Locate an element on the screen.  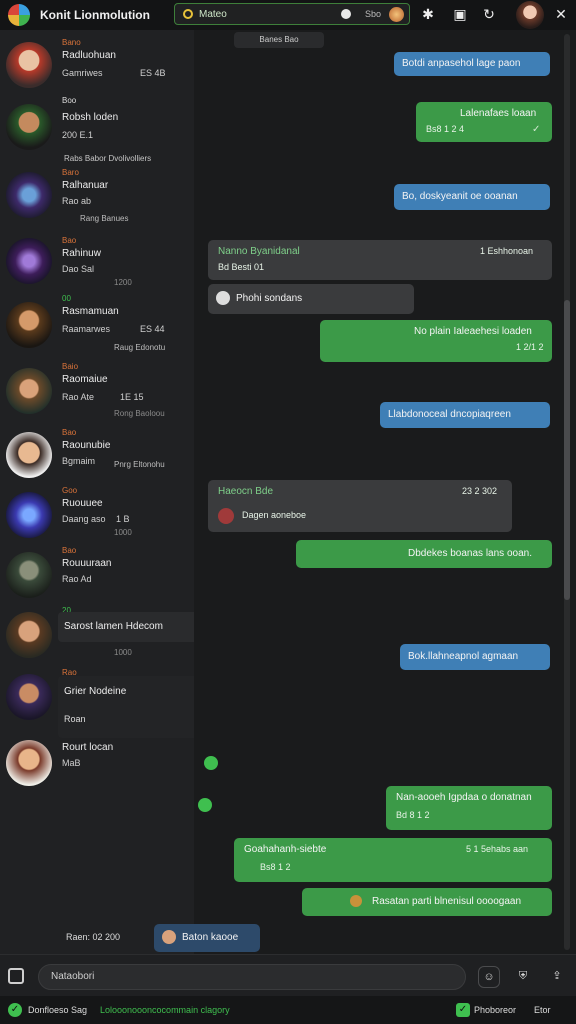
message-bubble: Goahahanh-siebte 5 1 5ehabs aan Bs8 1 2 is located at coordinates (393, 860).